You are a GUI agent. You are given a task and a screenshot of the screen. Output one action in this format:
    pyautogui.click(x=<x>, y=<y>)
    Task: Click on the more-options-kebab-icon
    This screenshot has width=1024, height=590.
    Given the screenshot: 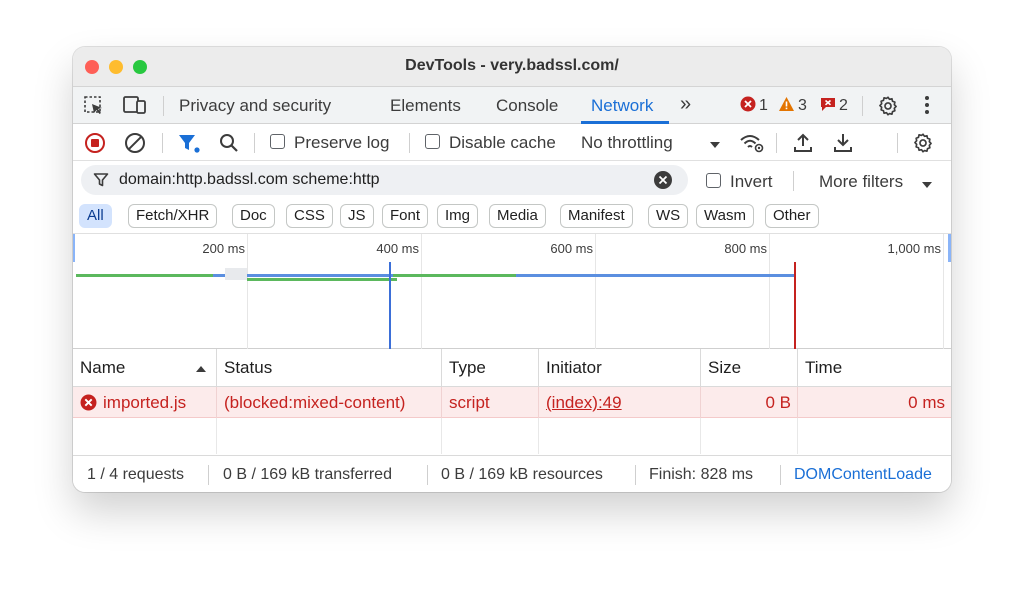 What is the action you would take?
    pyautogui.click(x=933, y=105)
    